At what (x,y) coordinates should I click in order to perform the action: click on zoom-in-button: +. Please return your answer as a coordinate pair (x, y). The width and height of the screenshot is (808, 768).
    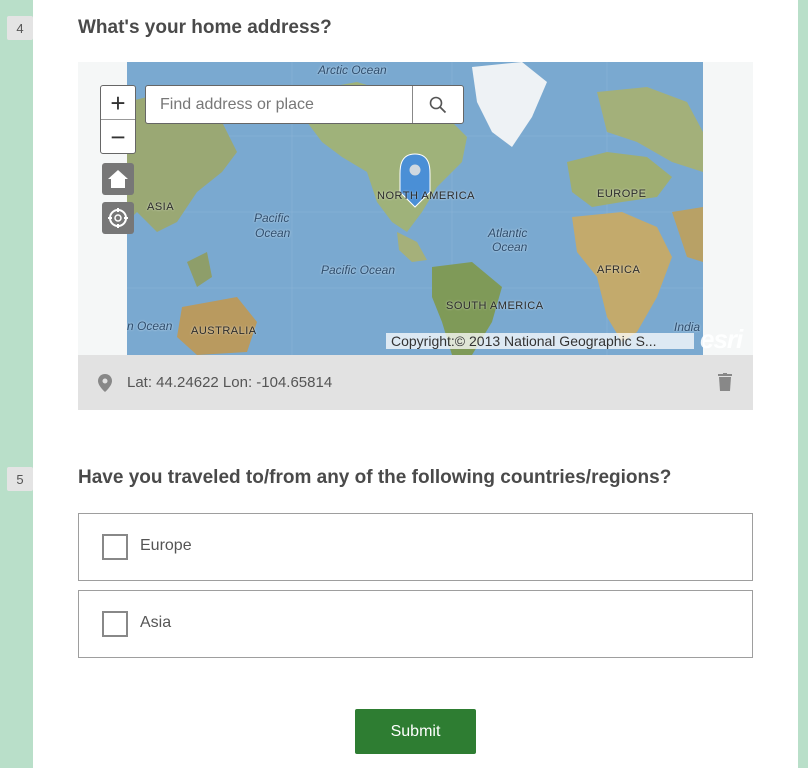
    Looking at the image, I should click on (118, 102).